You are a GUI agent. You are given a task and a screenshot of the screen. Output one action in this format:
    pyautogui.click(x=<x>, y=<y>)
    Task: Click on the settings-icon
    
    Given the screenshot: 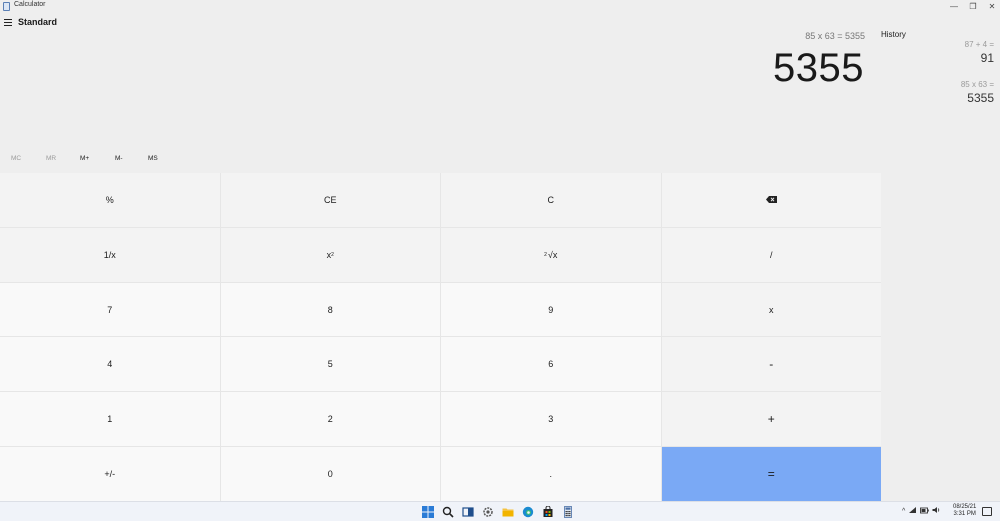 What is the action you would take?
    pyautogui.click(x=488, y=512)
    